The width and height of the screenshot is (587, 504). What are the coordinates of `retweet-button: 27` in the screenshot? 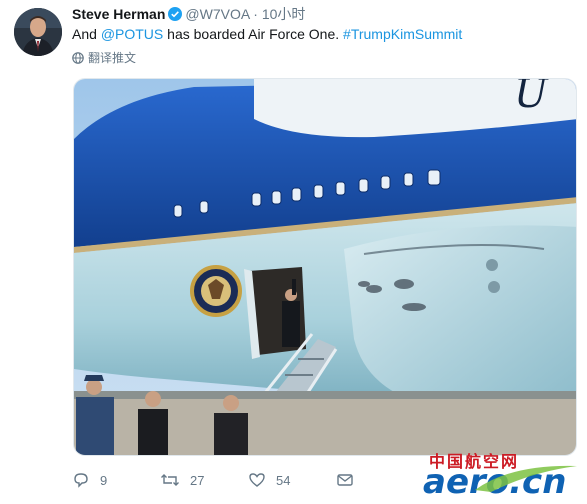 It's located at (204, 480).